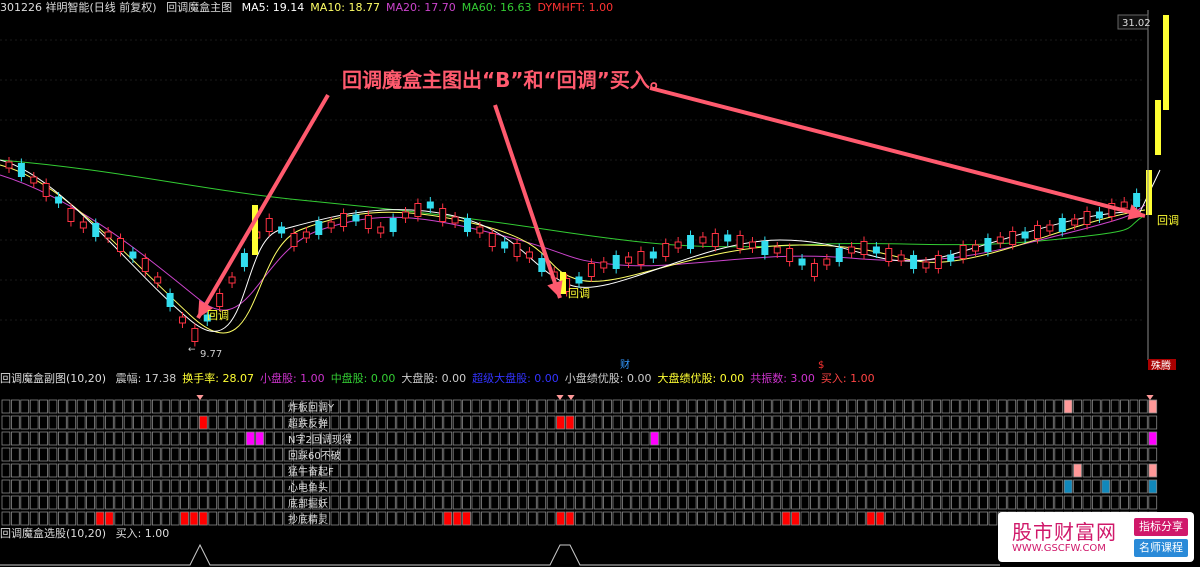 The height and width of the screenshot is (567, 1200). I want to click on indicator-name: 回调魔盒主图, so click(199, 7).